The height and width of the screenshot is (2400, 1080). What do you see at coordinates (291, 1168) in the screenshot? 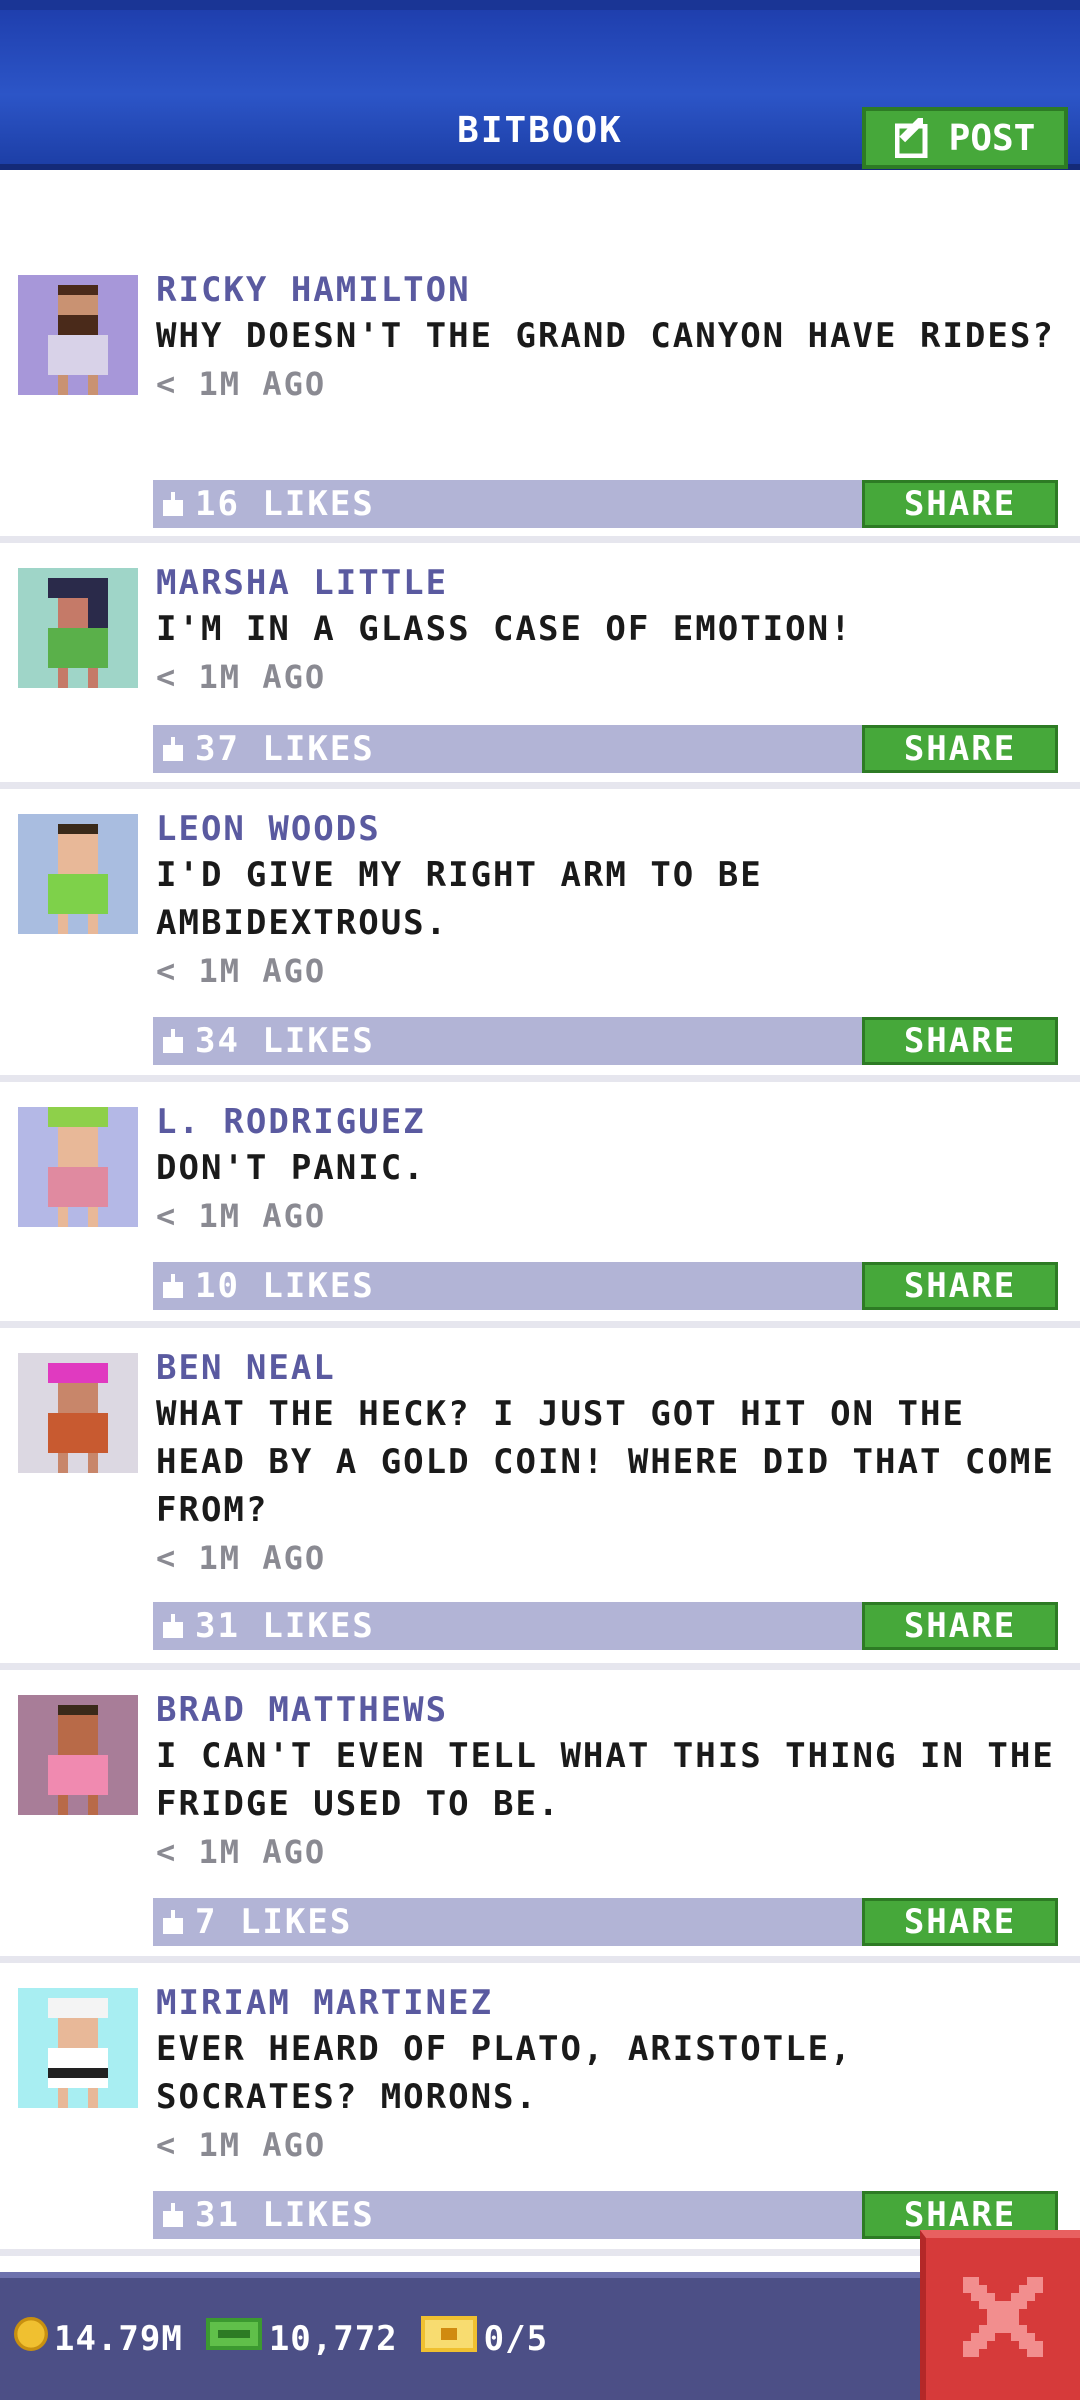
I see `post-message: DON'T PANIC.` at bounding box center [291, 1168].